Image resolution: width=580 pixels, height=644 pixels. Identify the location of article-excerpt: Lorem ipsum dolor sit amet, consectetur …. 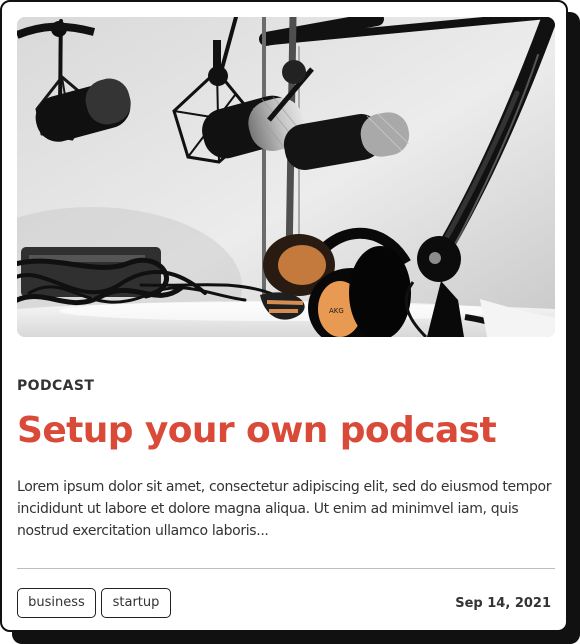
(284, 509).